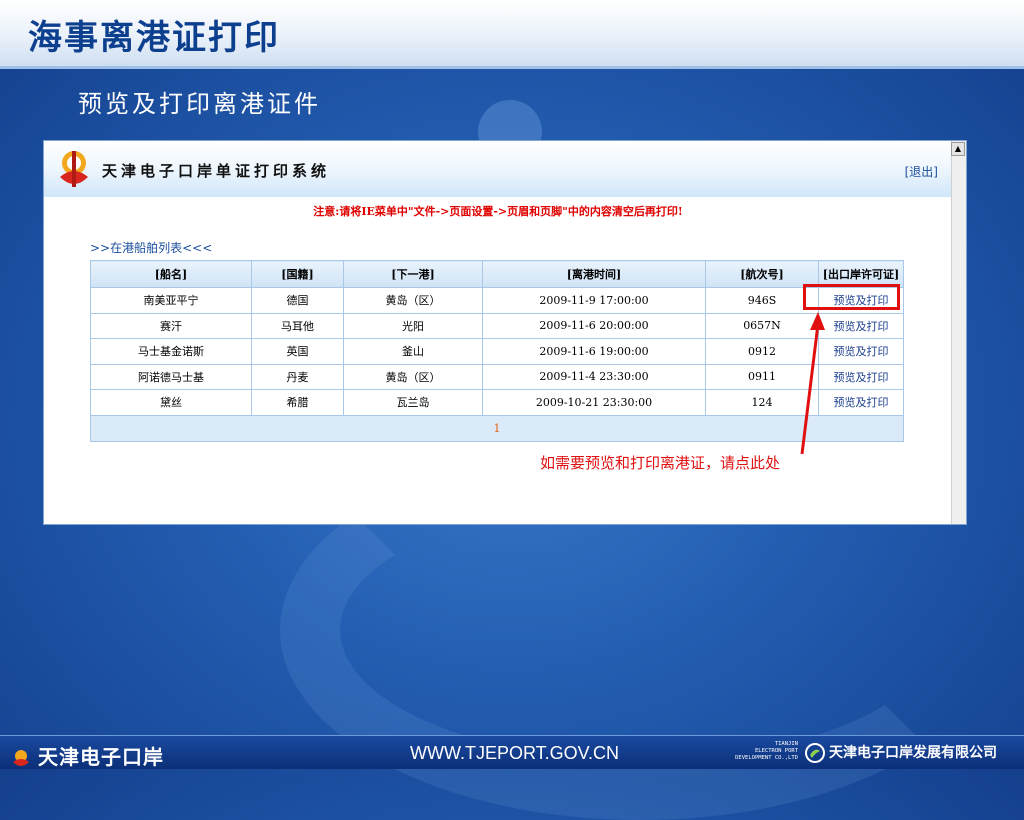 Image resolution: width=1024 pixels, height=820 pixels. I want to click on cell-departure-time: 2009-10-21 23:30:00, so click(594, 402).